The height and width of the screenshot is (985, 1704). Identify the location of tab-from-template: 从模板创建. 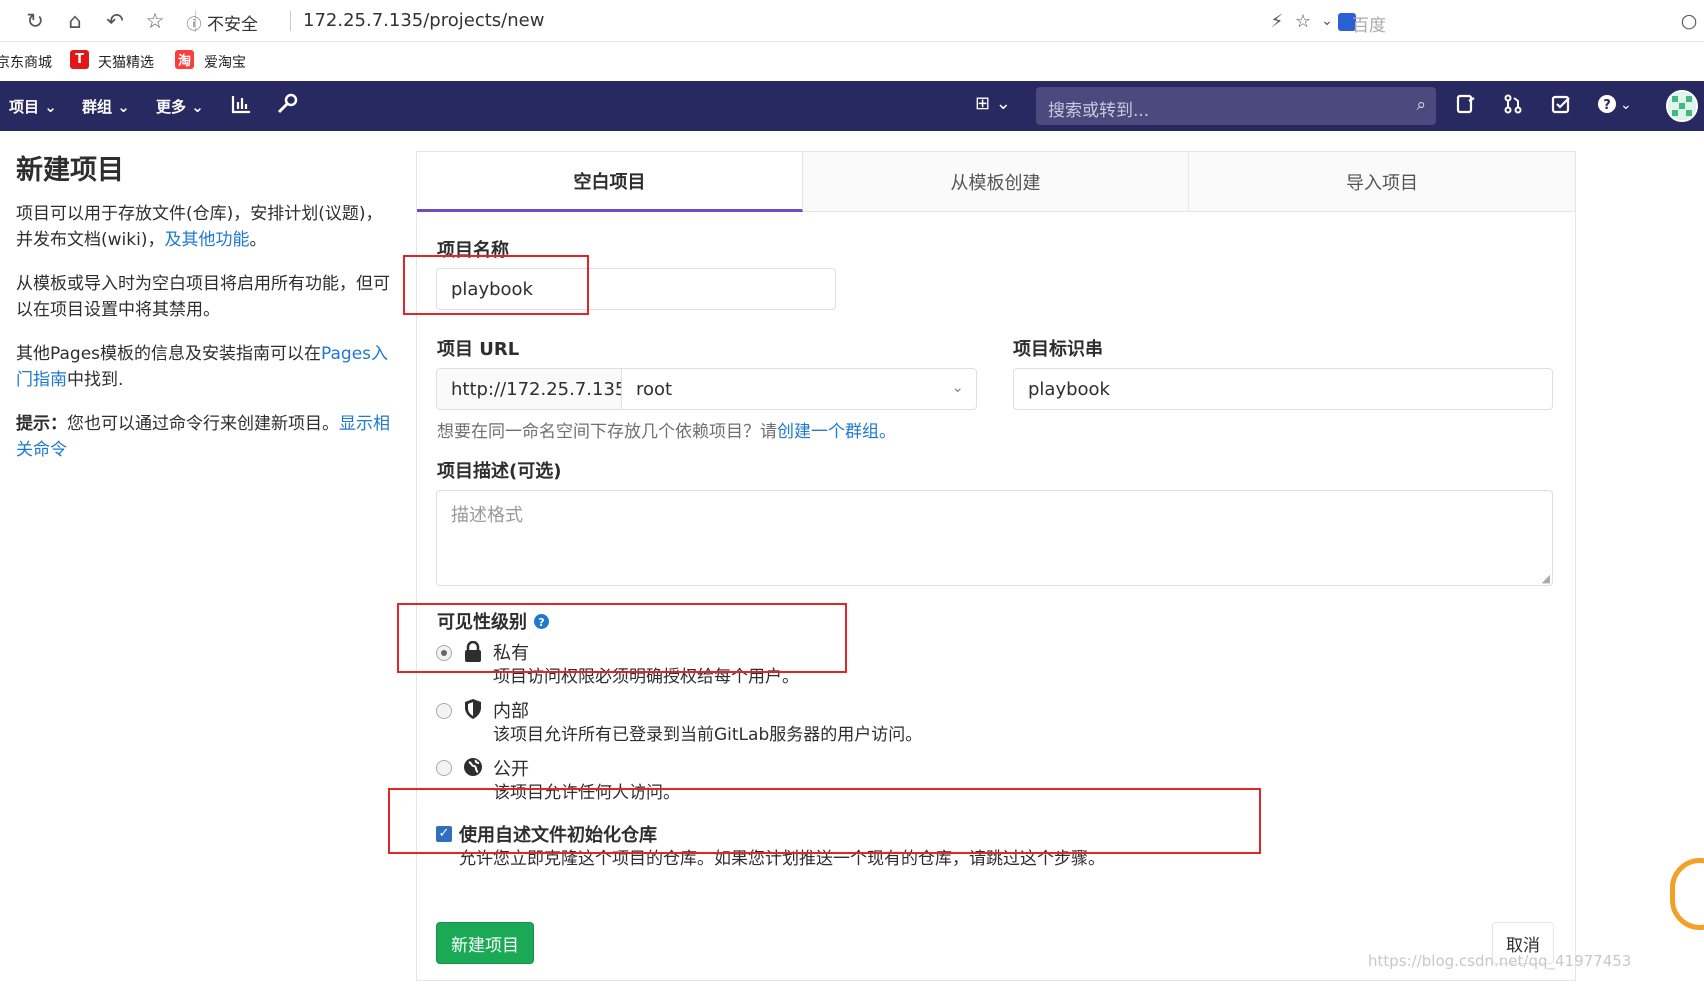
(996, 182).